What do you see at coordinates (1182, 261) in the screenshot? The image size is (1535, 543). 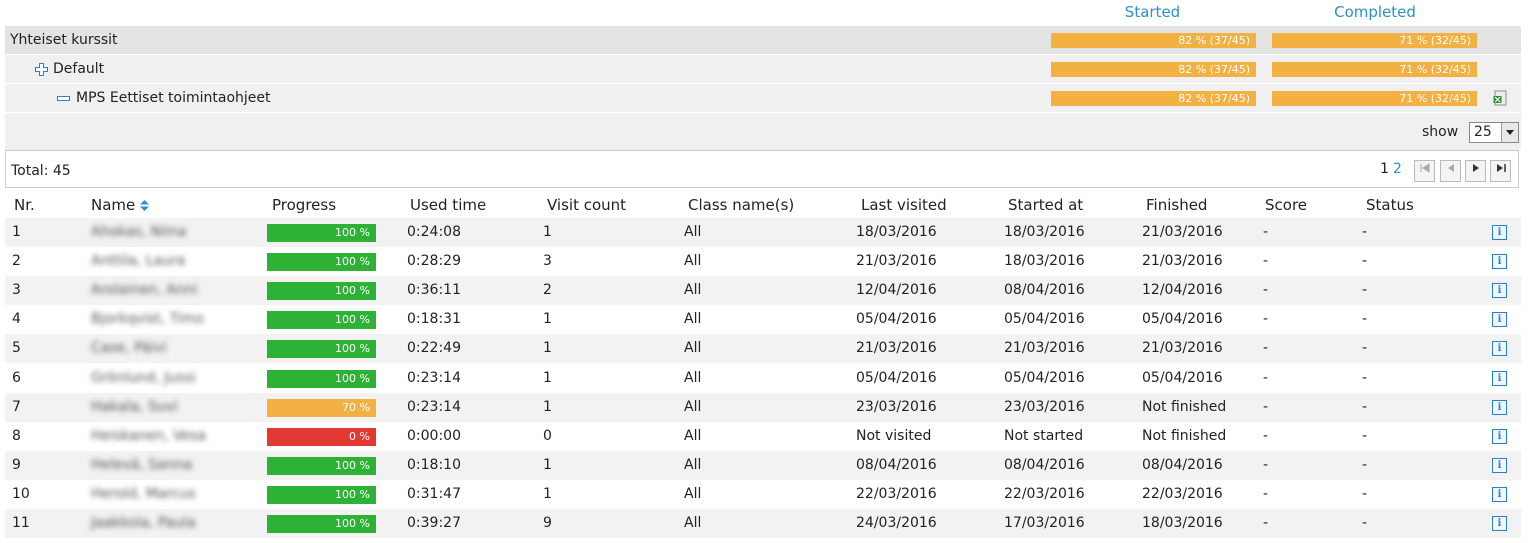 I see `cell-finished: 21/03/2016` at bounding box center [1182, 261].